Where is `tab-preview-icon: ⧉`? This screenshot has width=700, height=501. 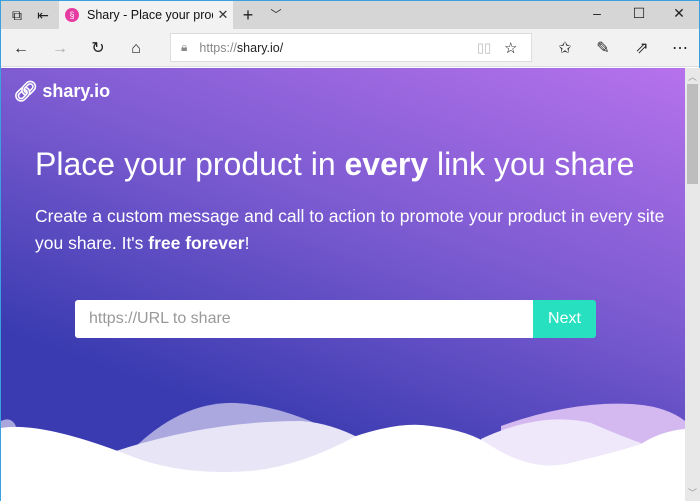
tab-preview-icon: ⧉ is located at coordinates (17, 15).